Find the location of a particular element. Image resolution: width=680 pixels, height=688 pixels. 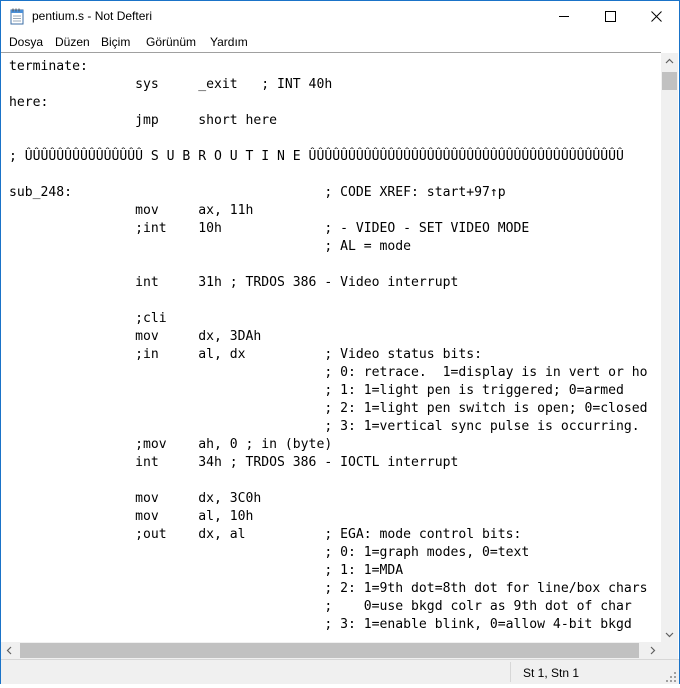

chevron-down-icon is located at coordinates (669, 635).